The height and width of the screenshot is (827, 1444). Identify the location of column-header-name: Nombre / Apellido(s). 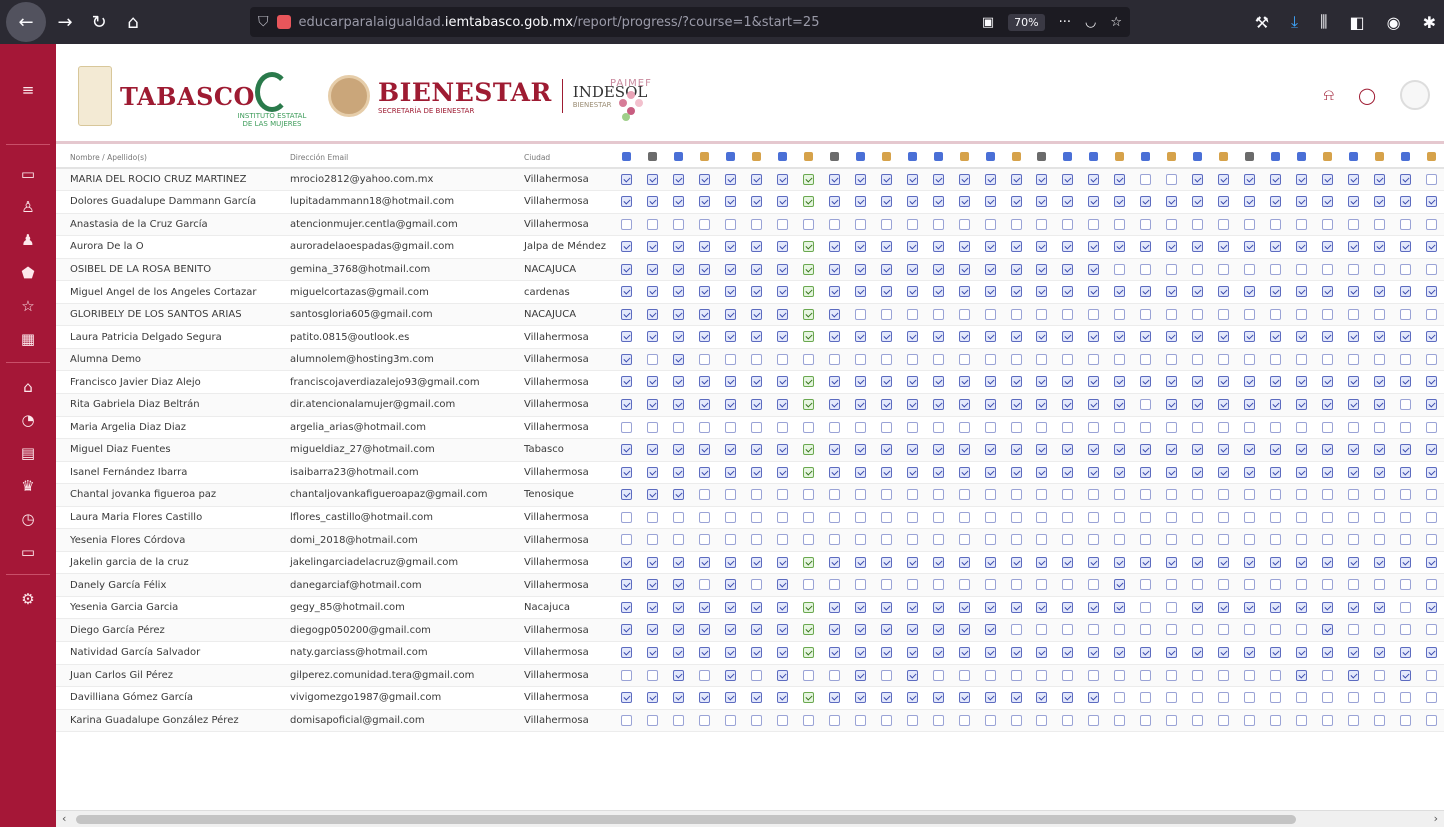
(166, 158).